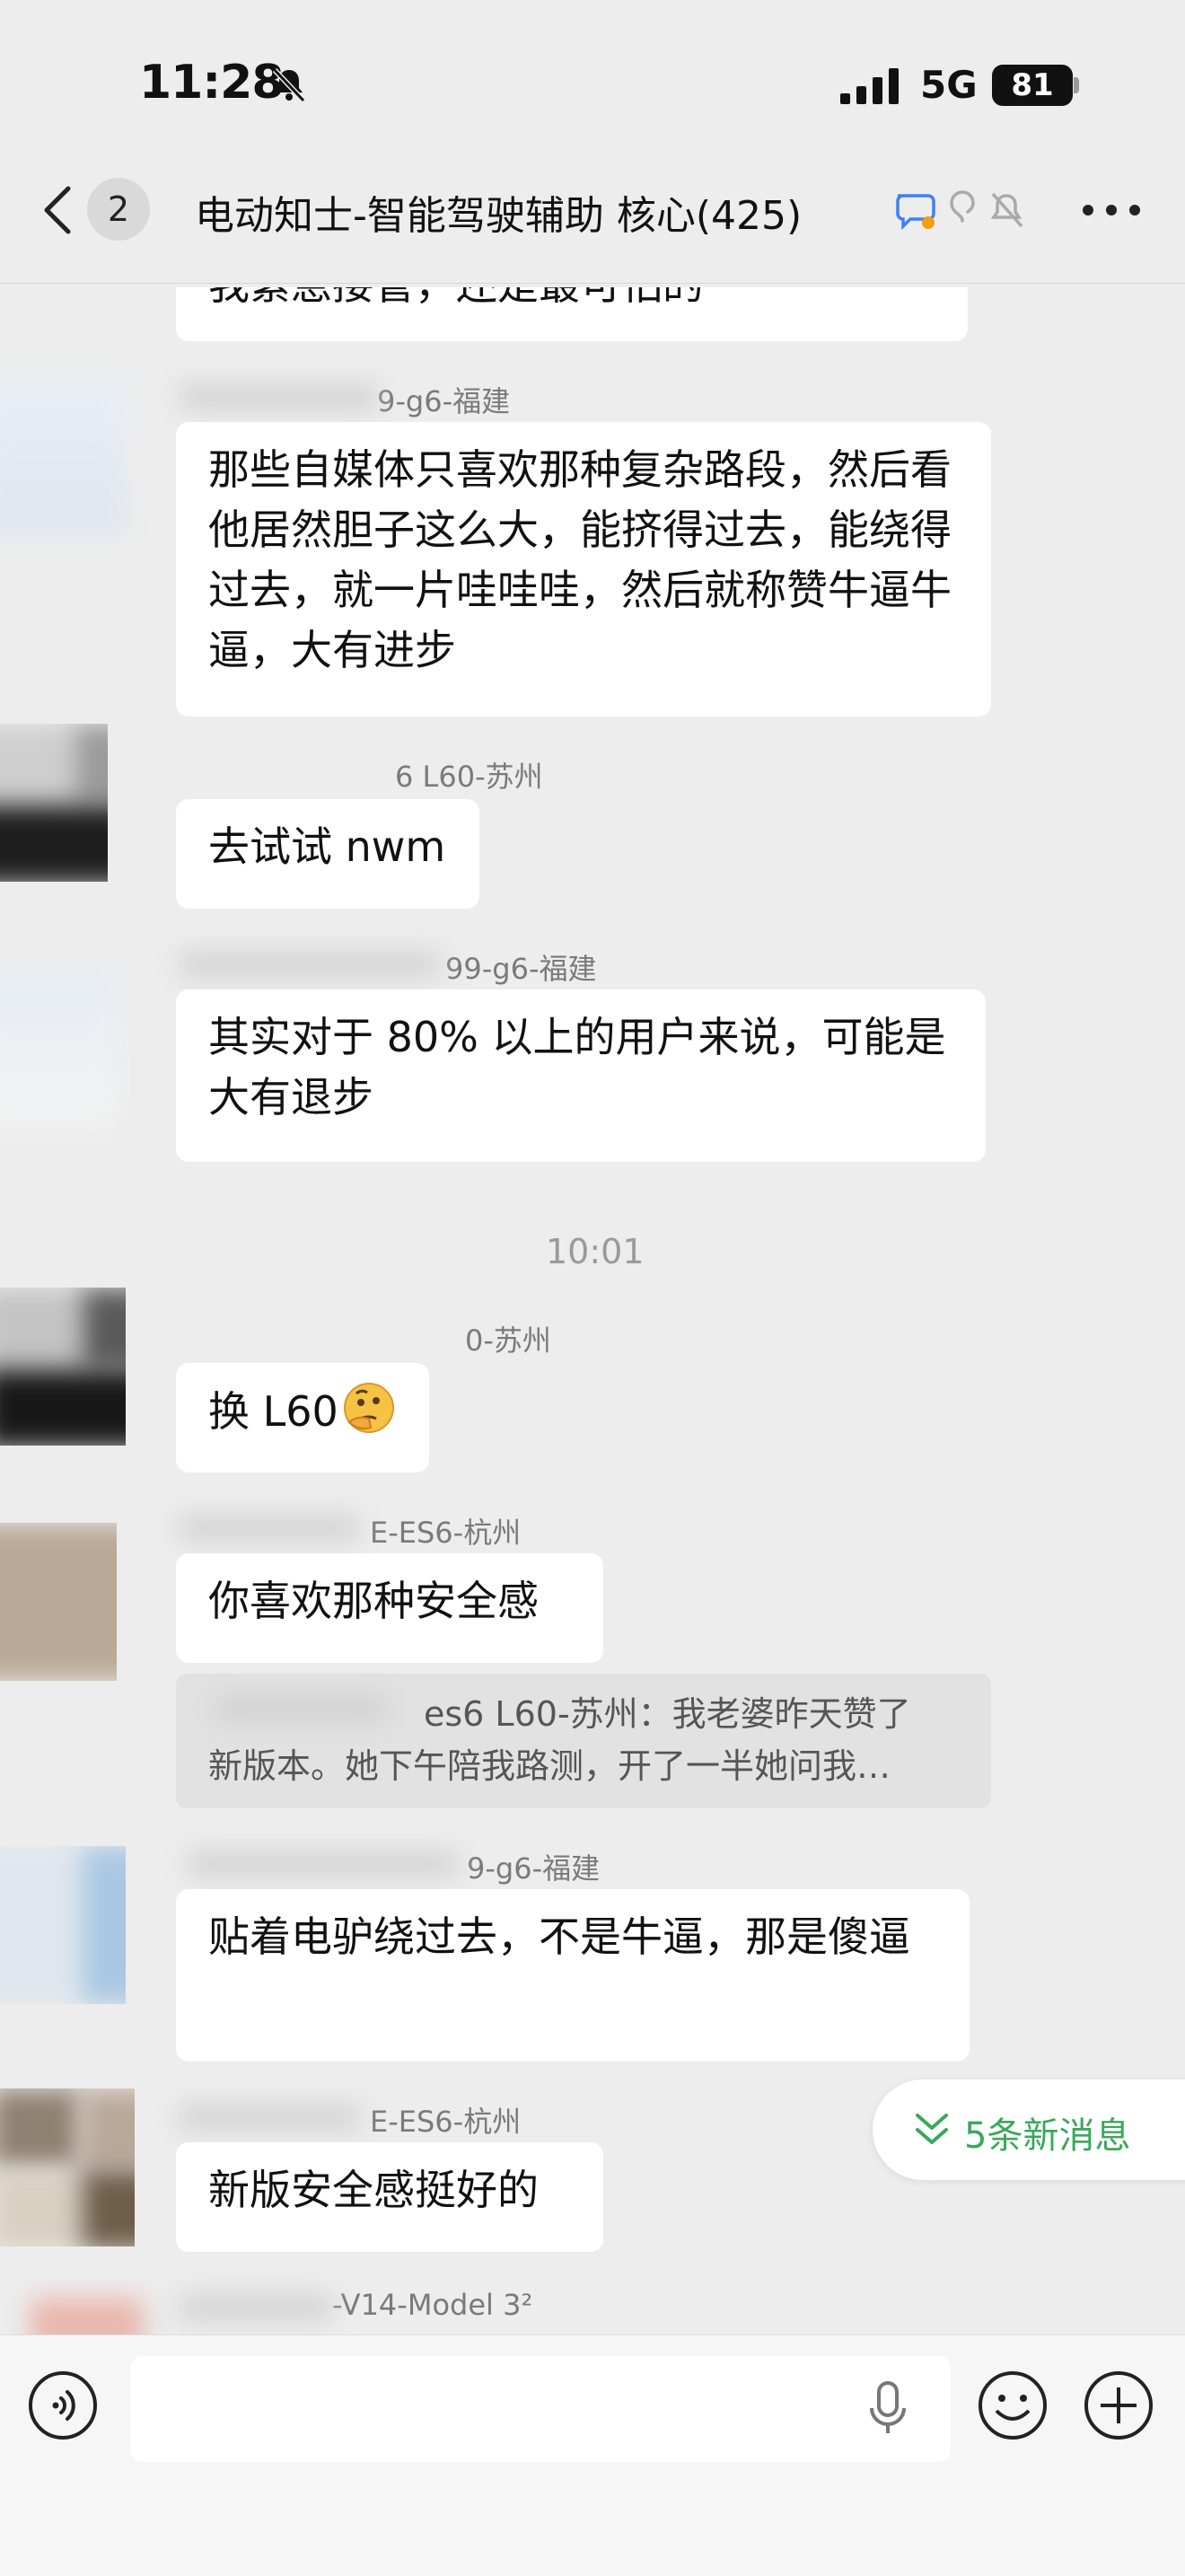  I want to click on message-bubble: 换 L60, so click(302, 1418).